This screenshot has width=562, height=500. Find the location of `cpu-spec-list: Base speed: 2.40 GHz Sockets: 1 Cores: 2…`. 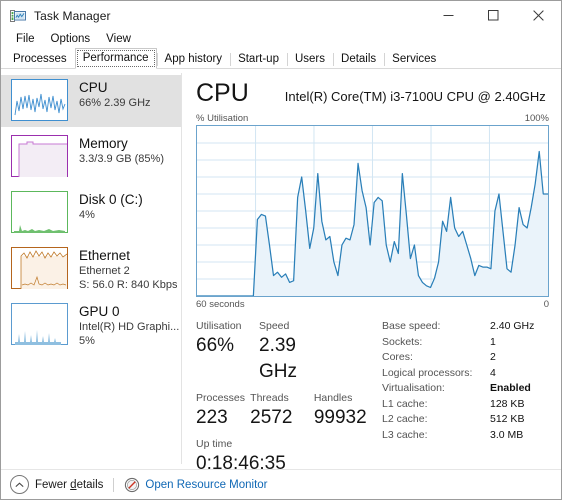

cpu-spec-list: Base speed: 2.40 GHz Sockets: 1 Cores: 2… is located at coordinates (461, 398).